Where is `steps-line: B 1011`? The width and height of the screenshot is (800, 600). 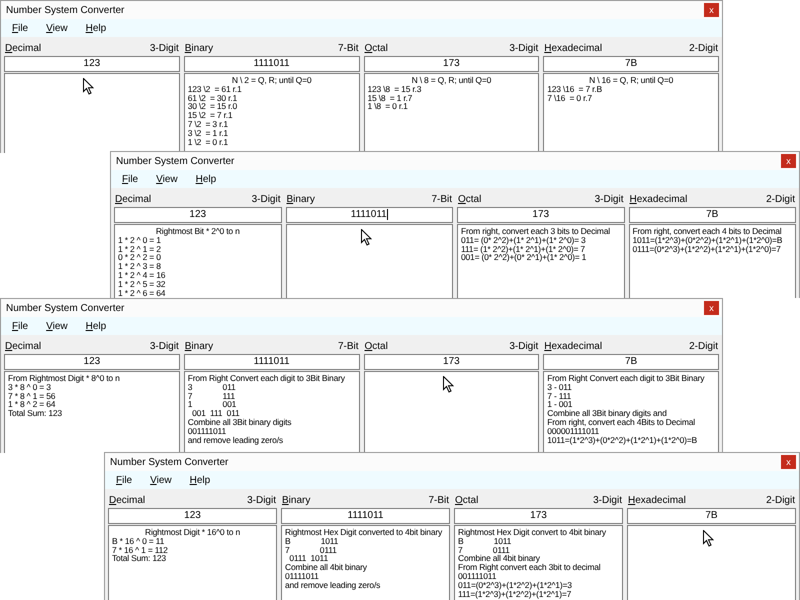 steps-line: B 1011 is located at coordinates (311, 541).